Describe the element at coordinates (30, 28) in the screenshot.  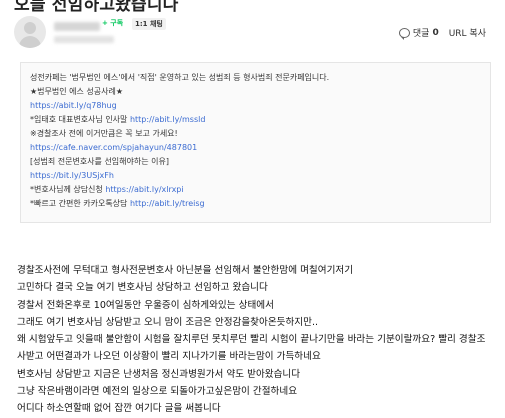
I see `avatar-head-shape` at that location.